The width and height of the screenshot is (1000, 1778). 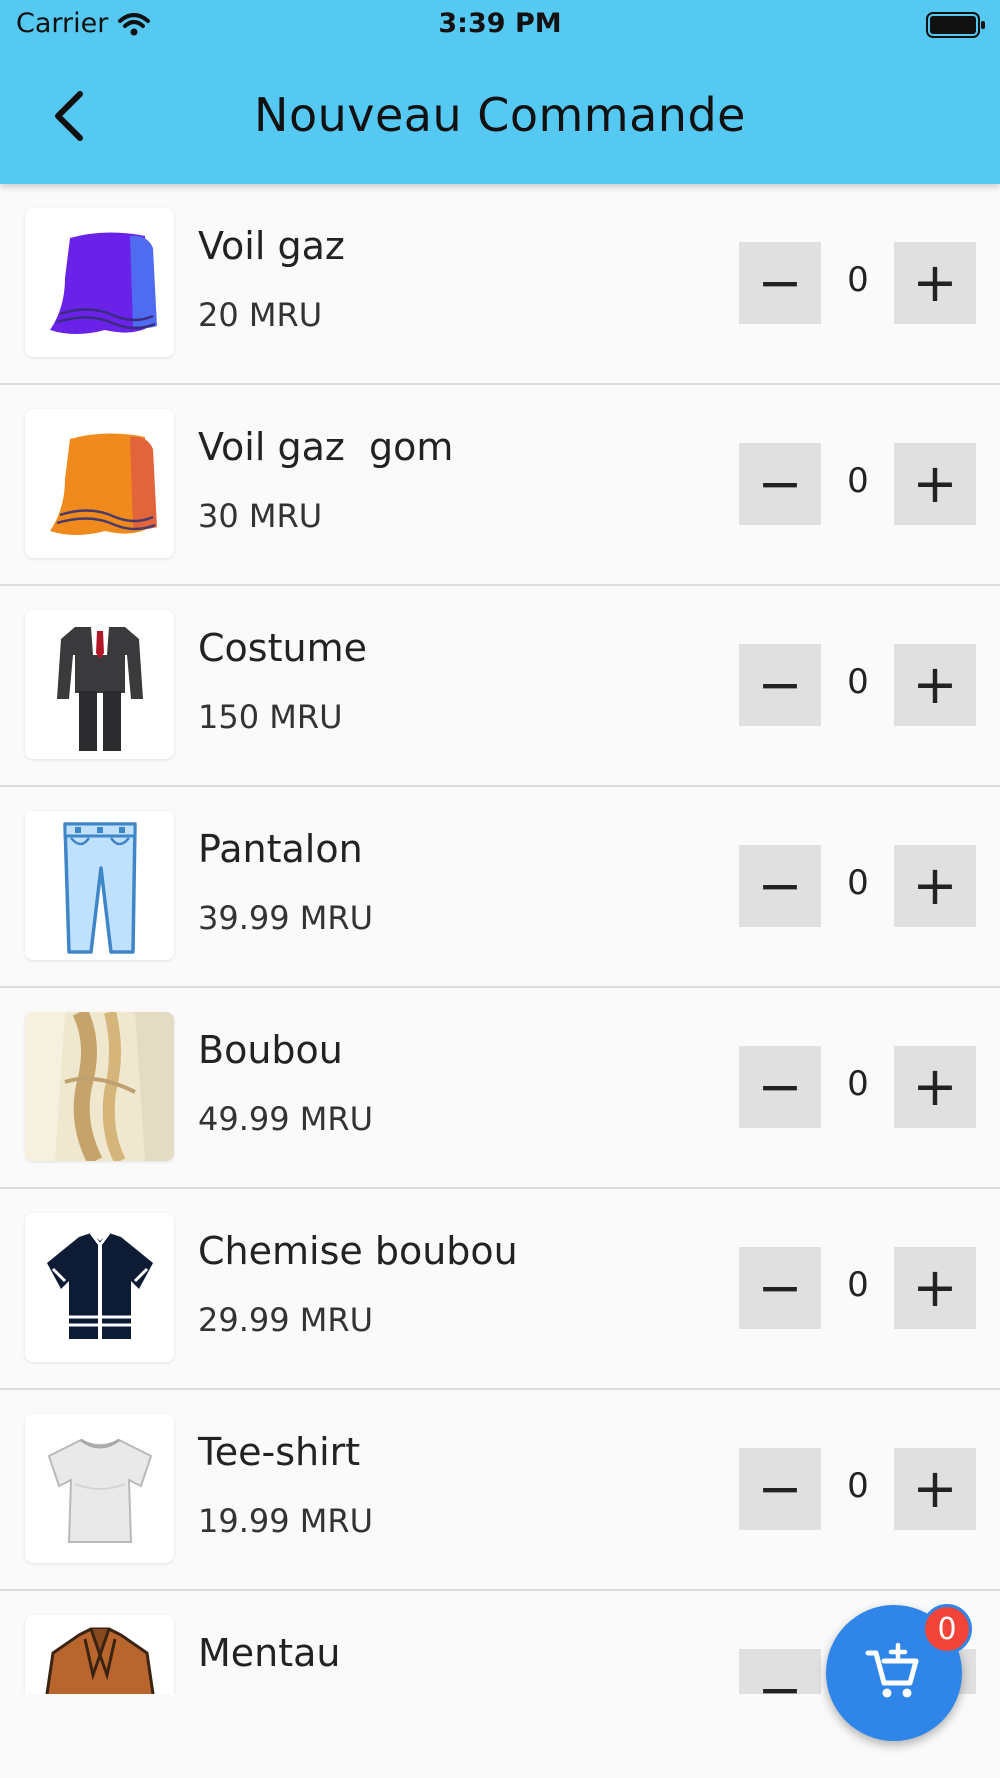 What do you see at coordinates (892, 1670) in the screenshot?
I see `add-to-cart-icon` at bounding box center [892, 1670].